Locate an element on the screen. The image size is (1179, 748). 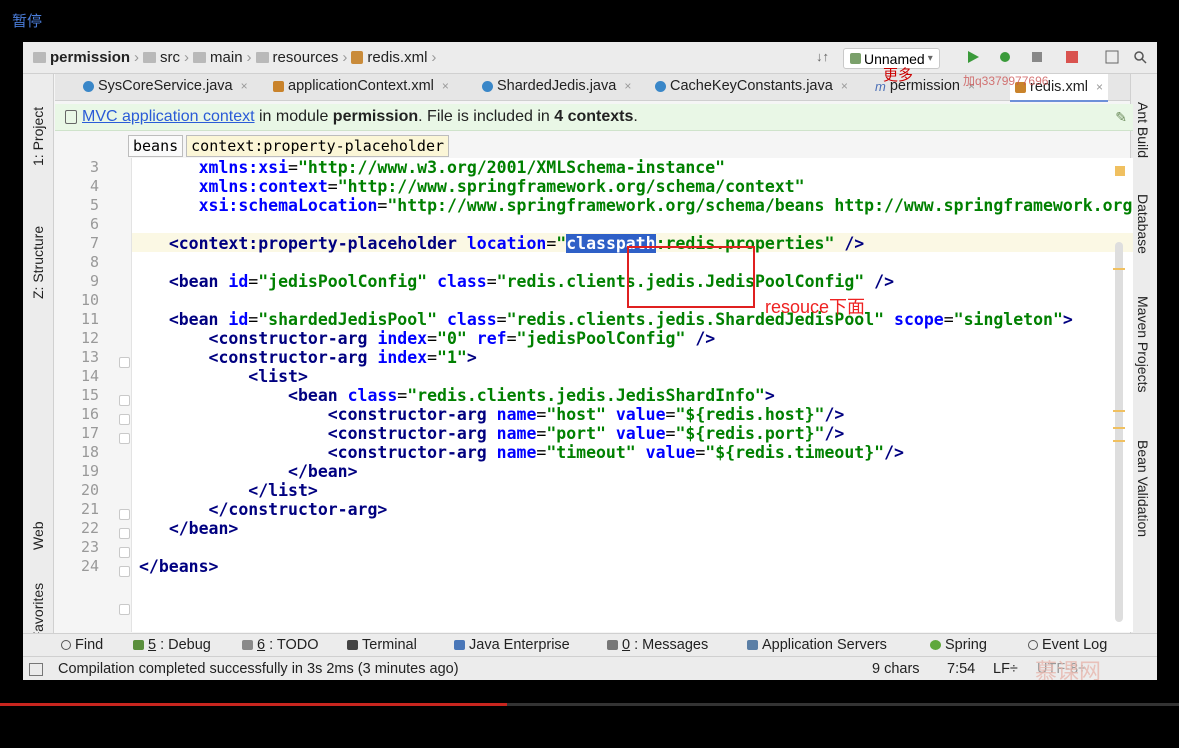
site-watermark: 慕课网 is located at coordinates (1068, 669).